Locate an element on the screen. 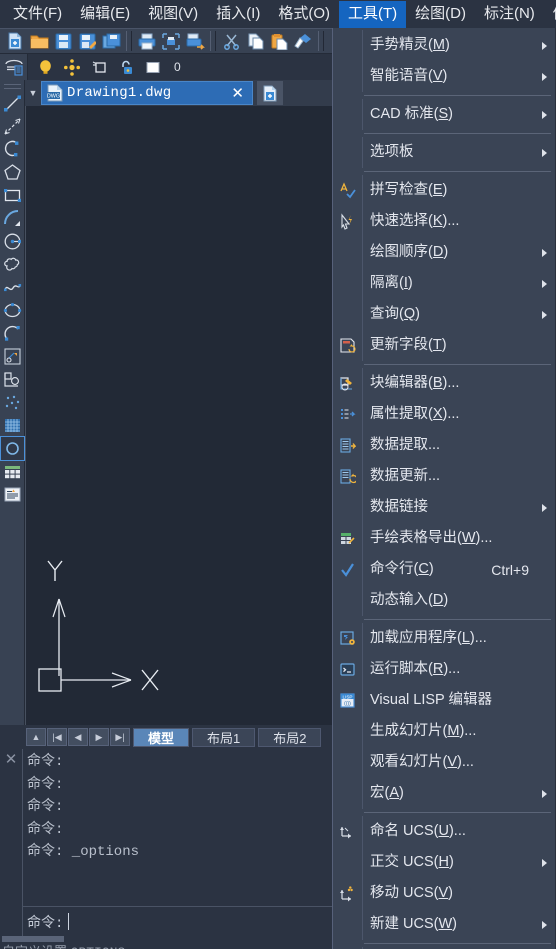 The width and height of the screenshot is (556, 949). polygon-icon is located at coordinates (12, 172).